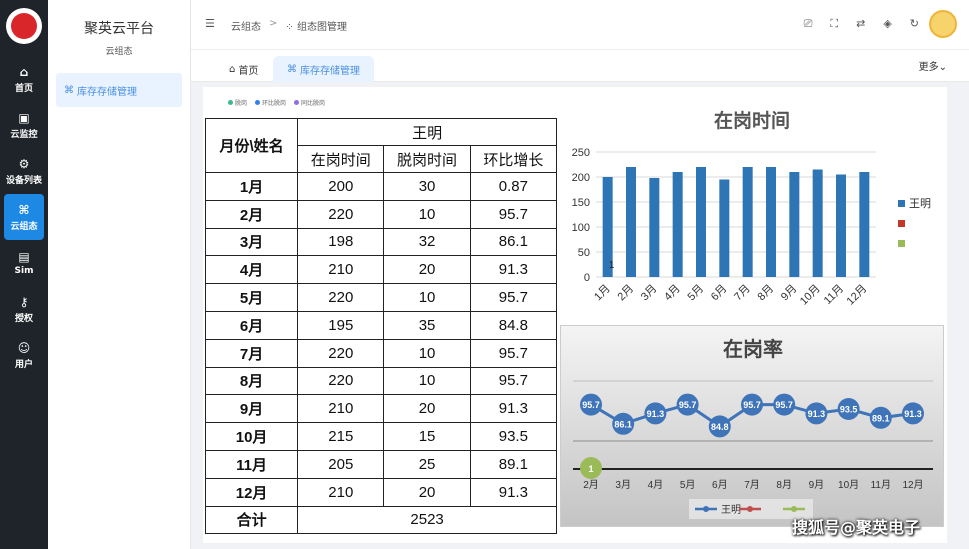 This screenshot has width=969, height=549. Describe the element at coordinates (119, 52) in the screenshot. I see `section-subtitle: 云组态` at that location.